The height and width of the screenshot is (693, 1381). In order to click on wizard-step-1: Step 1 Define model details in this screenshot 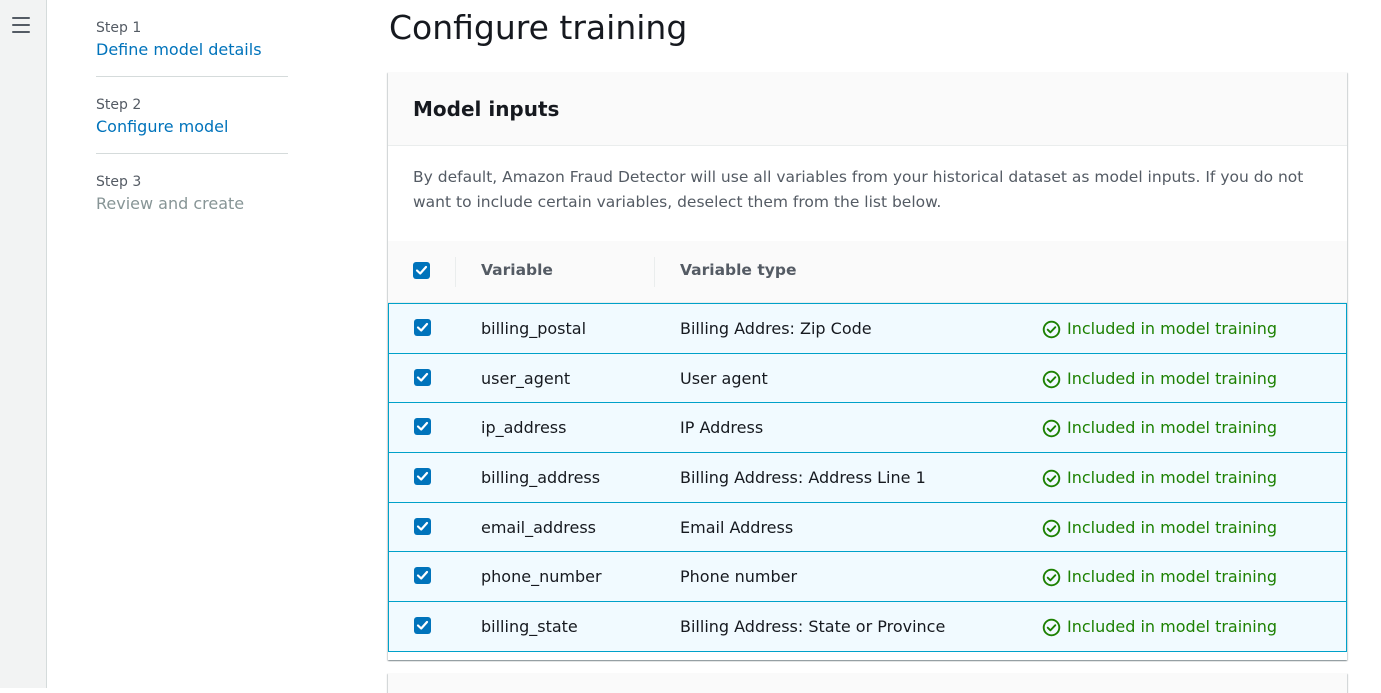, I will do `click(192, 47)`.